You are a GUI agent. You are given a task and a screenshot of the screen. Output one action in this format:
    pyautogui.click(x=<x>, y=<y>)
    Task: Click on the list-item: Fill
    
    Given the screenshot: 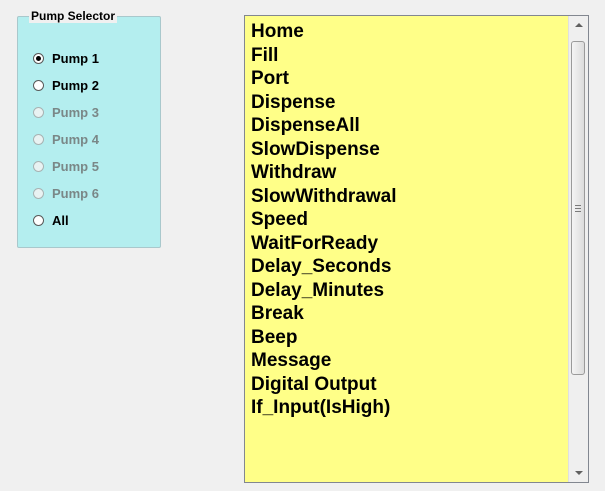 What is the action you would take?
    pyautogui.click(x=406, y=56)
    